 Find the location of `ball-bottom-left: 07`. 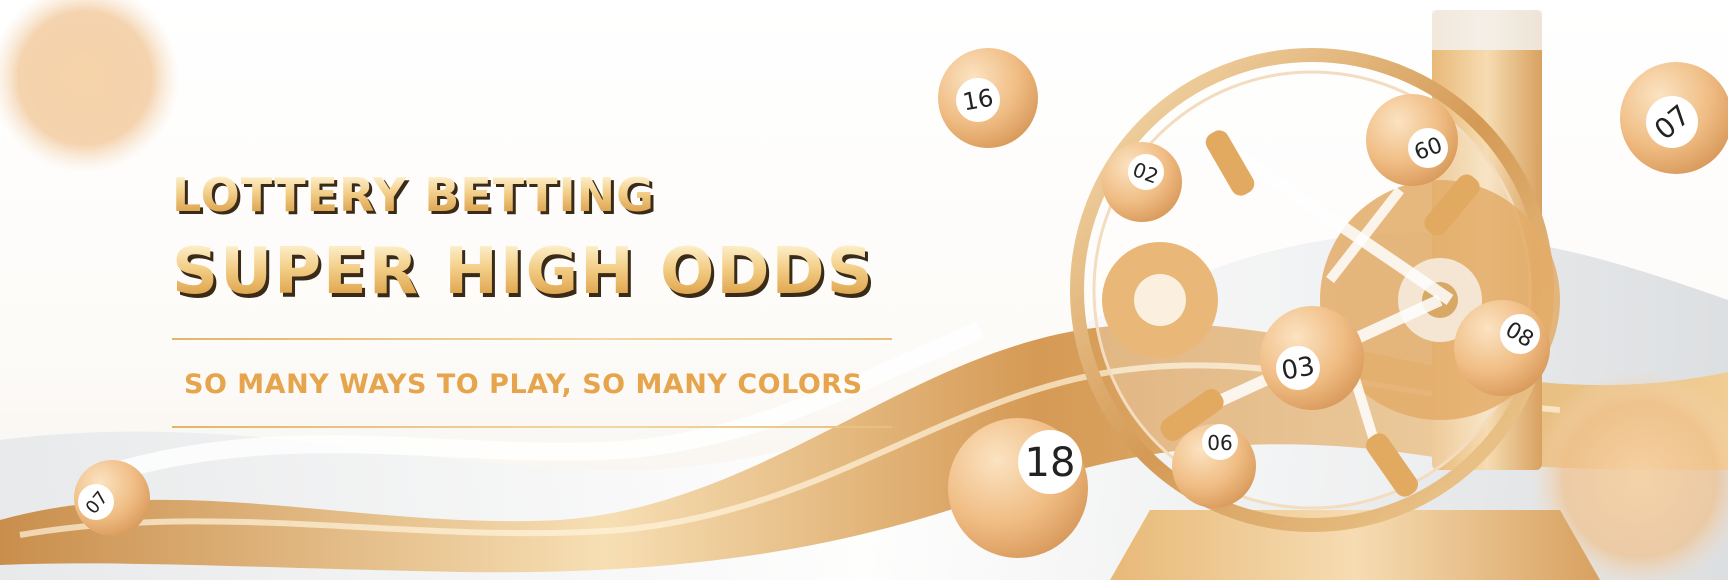

ball-bottom-left: 07 is located at coordinates (112, 498).